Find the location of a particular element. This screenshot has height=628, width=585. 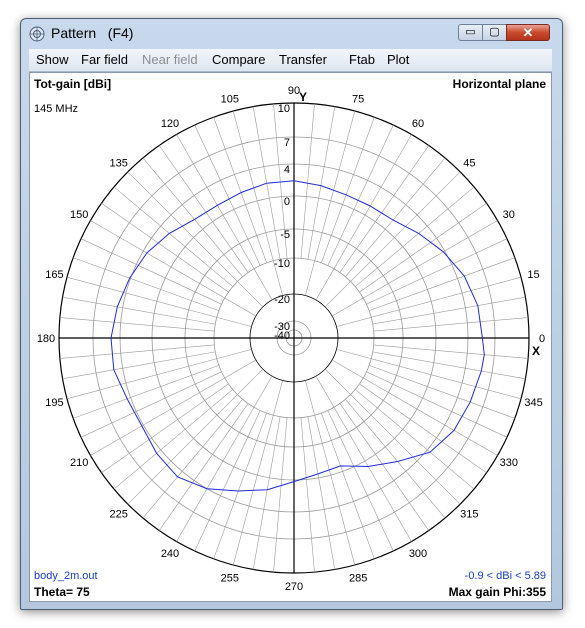

close-button: ✕ is located at coordinates (528, 32).